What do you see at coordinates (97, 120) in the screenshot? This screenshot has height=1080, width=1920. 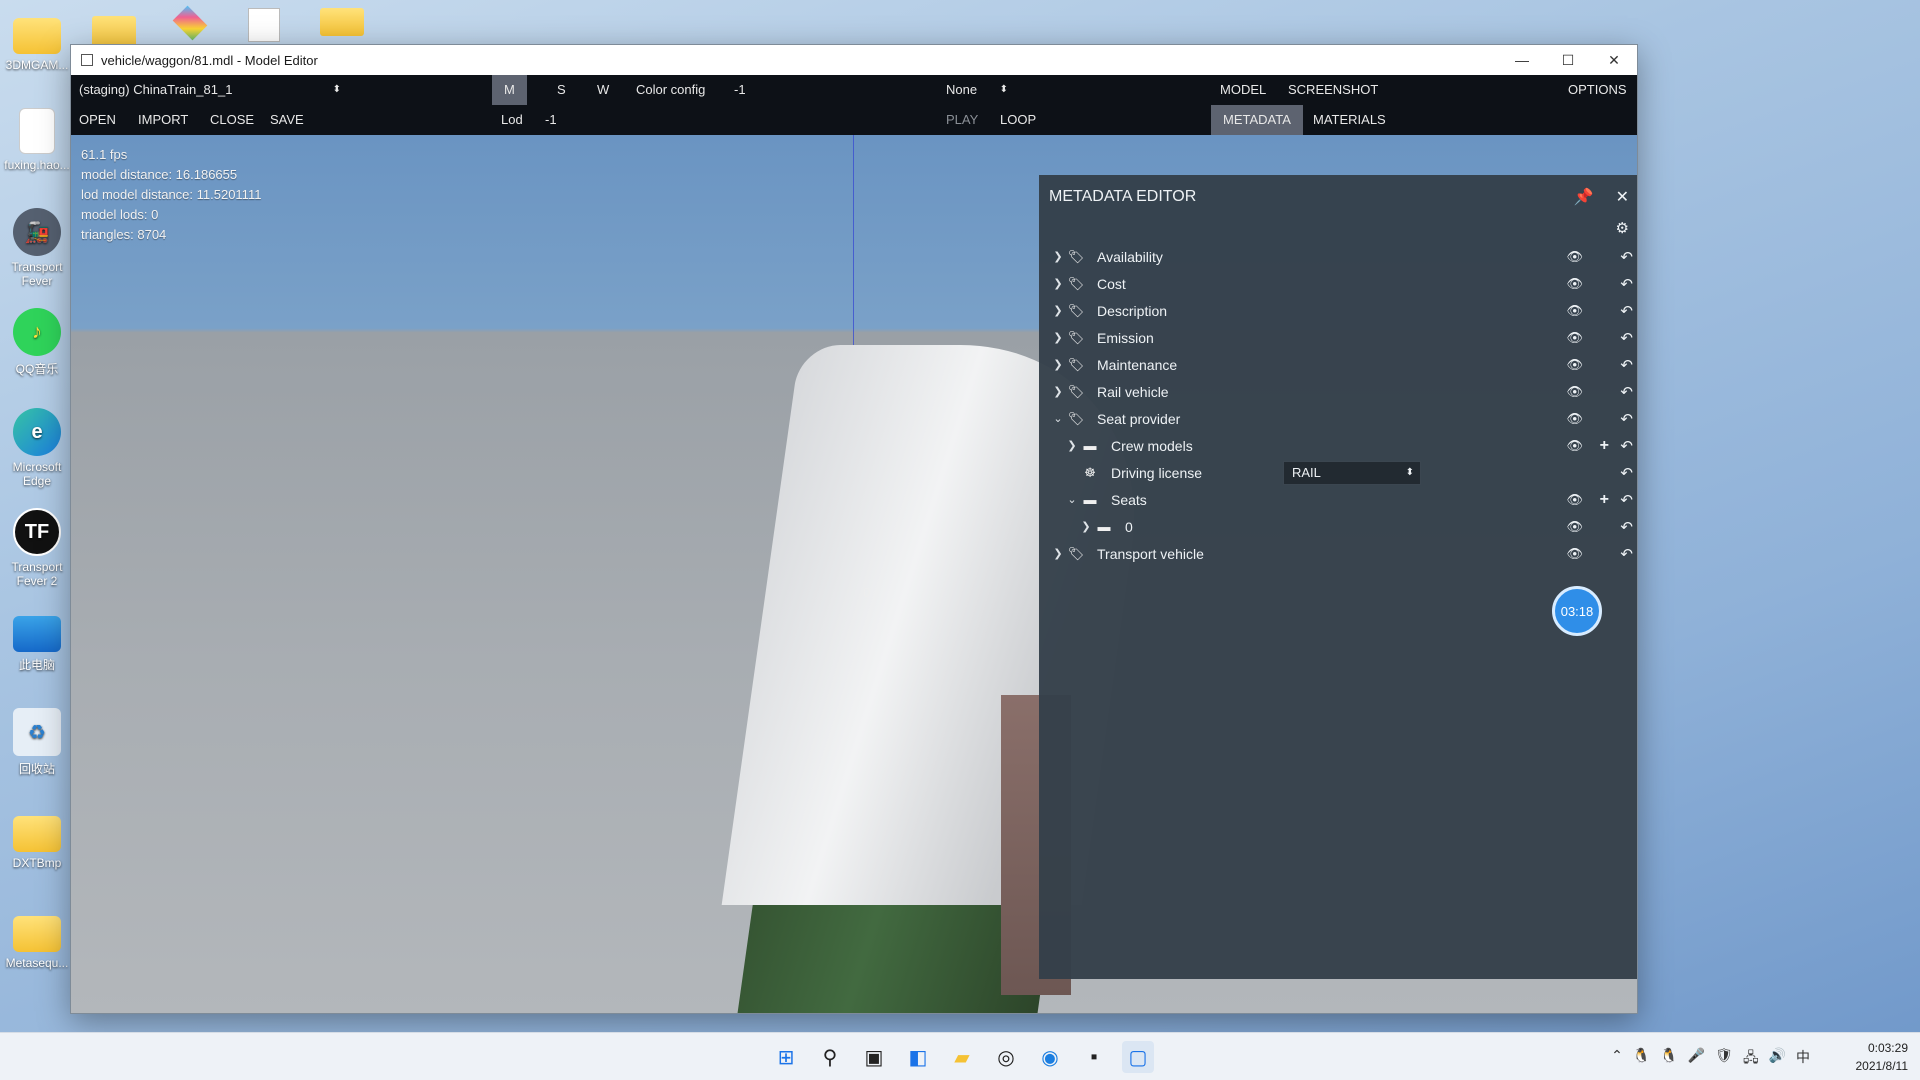 I see `open-button: OPEN` at bounding box center [97, 120].